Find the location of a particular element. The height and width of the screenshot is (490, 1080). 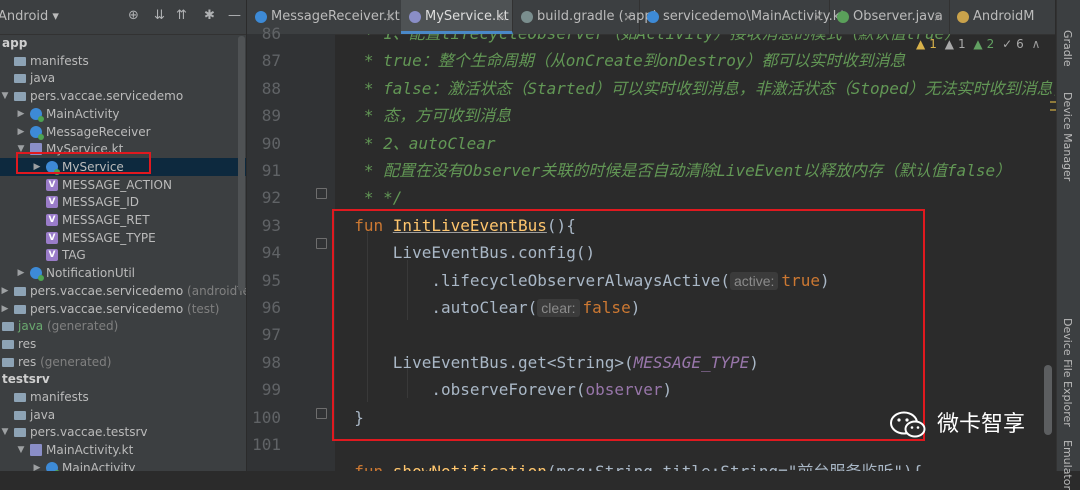

line-number: 99 is located at coordinates (271, 390).